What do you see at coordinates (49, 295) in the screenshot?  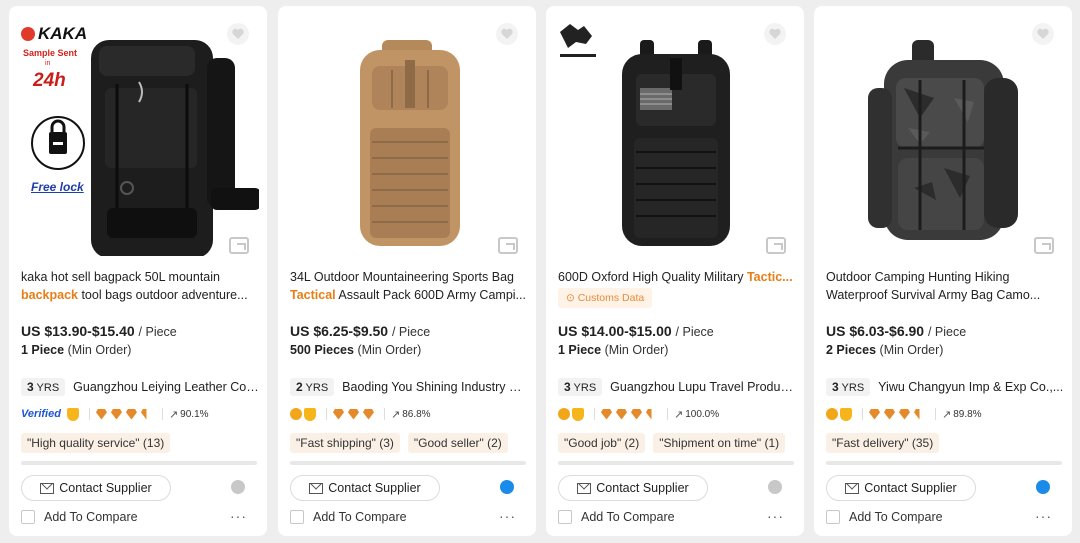 I see `title-keyword: backpack` at bounding box center [49, 295].